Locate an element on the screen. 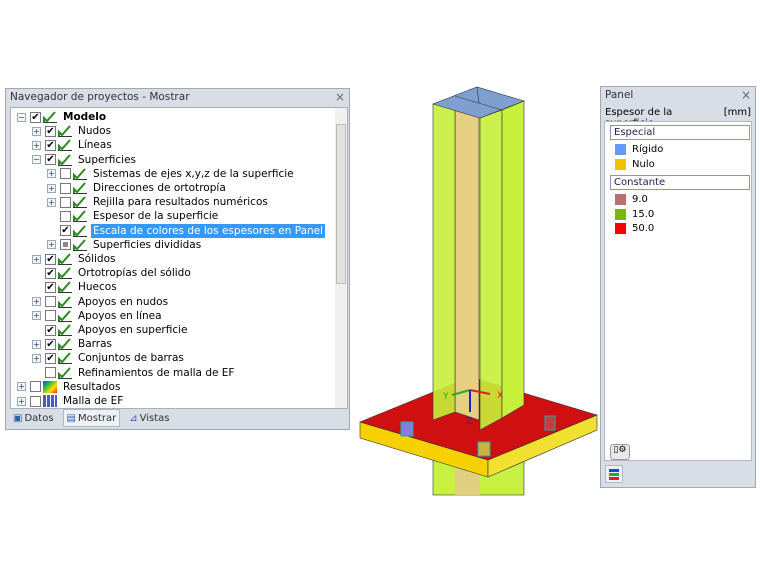 This screenshot has width=760, height=570. tree-item: + Apoyos en línea is located at coordinates (98, 316).